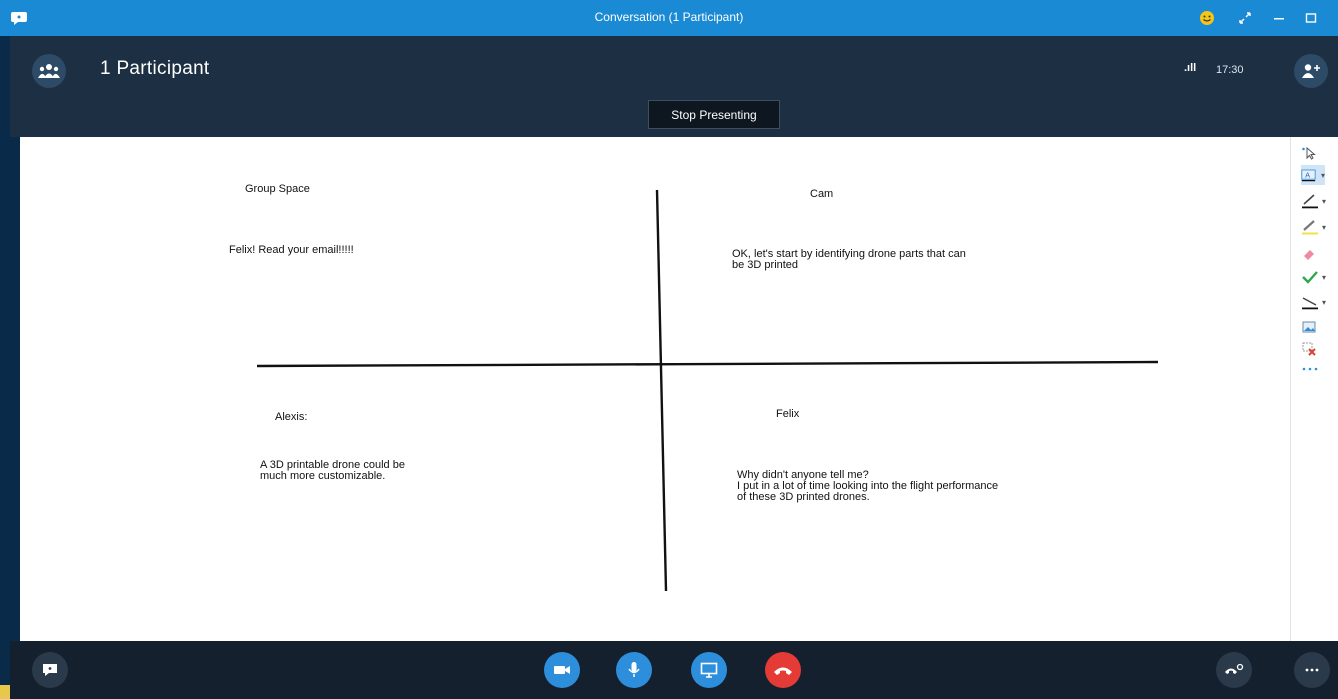  Describe the element at coordinates (822, 194) in the screenshot. I see `quadrant-top-right-heading: Cam` at that location.